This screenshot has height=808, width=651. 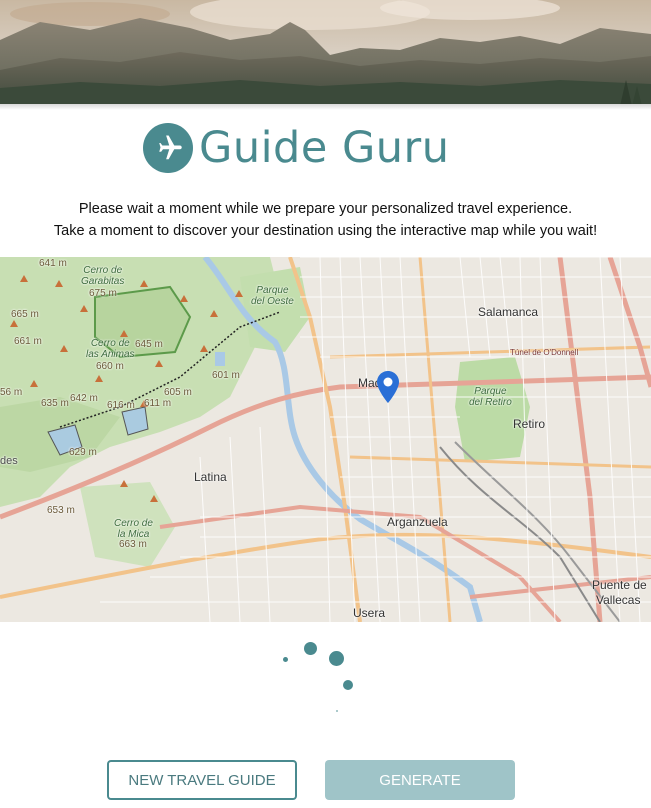 What do you see at coordinates (619, 585) in the screenshot?
I see `map-label-puente-de: Puente de` at bounding box center [619, 585].